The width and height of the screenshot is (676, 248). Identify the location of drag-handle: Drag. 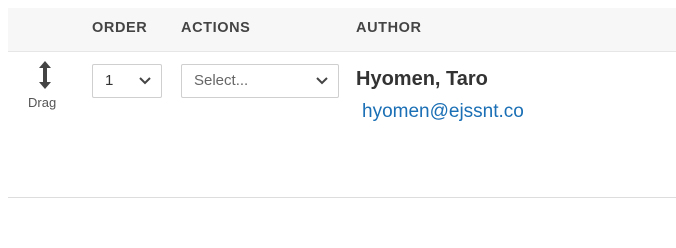
(46, 88).